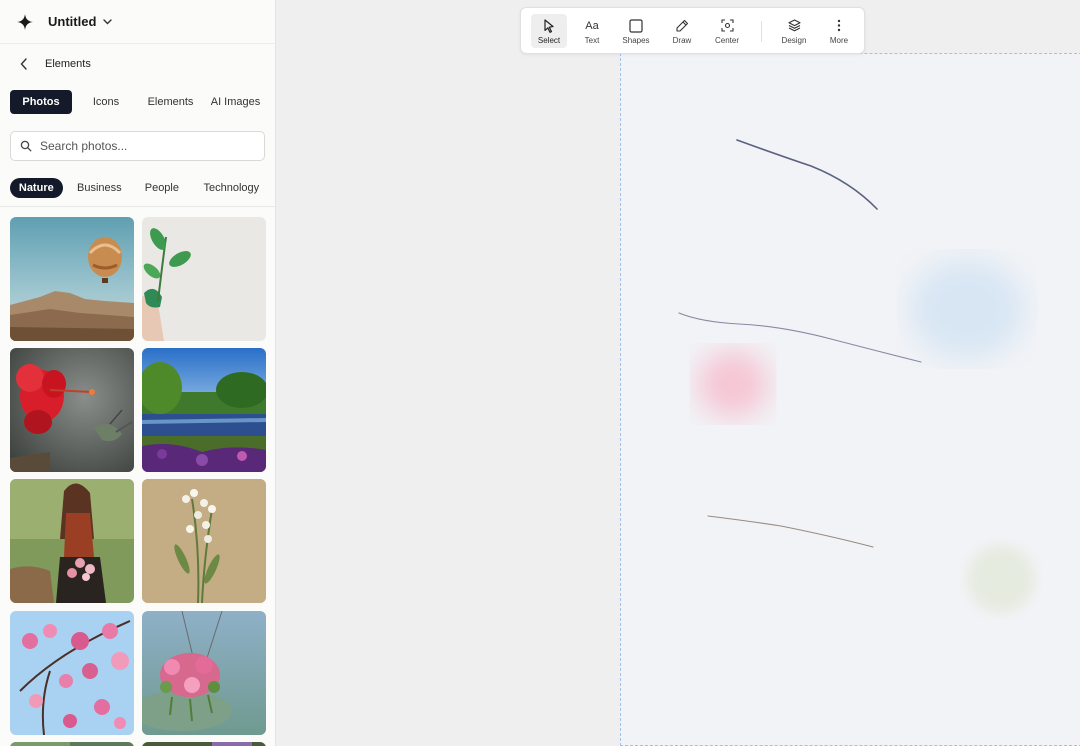 This screenshot has height=746, width=1080. Describe the element at coordinates (72, 410) in the screenshot. I see `hibiscus-hummingbird-photo` at that location.